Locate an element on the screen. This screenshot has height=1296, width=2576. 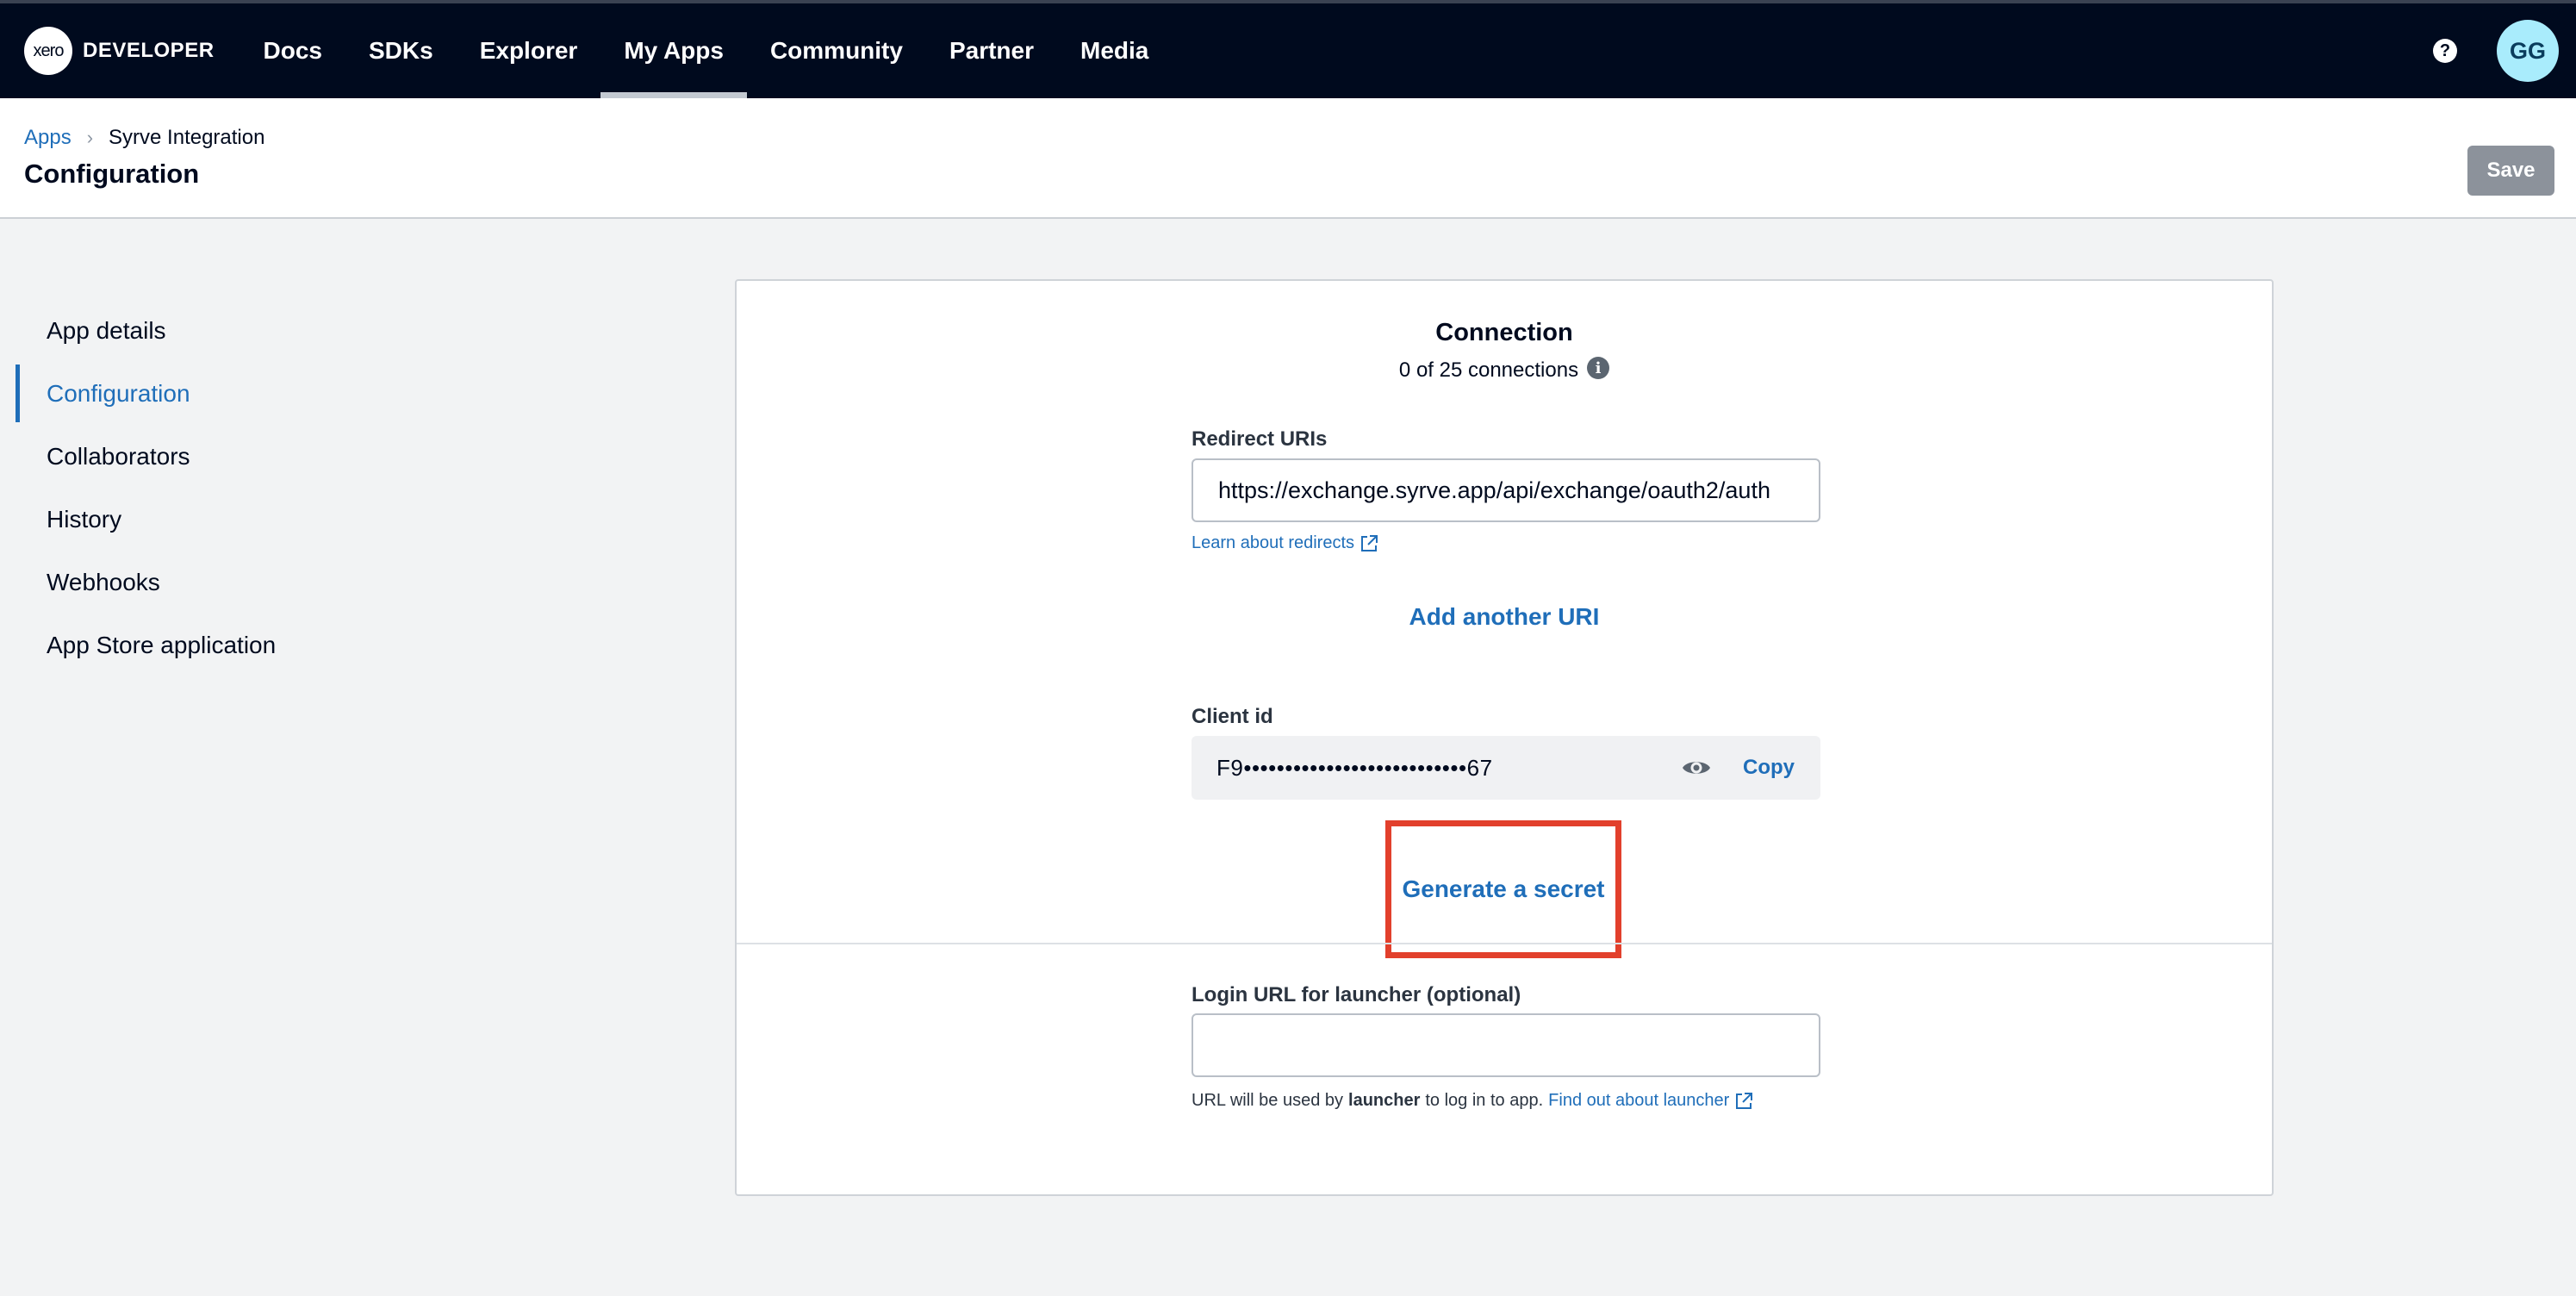
login-url-label: Login URL for launcher (optional) is located at coordinates (1357, 994).